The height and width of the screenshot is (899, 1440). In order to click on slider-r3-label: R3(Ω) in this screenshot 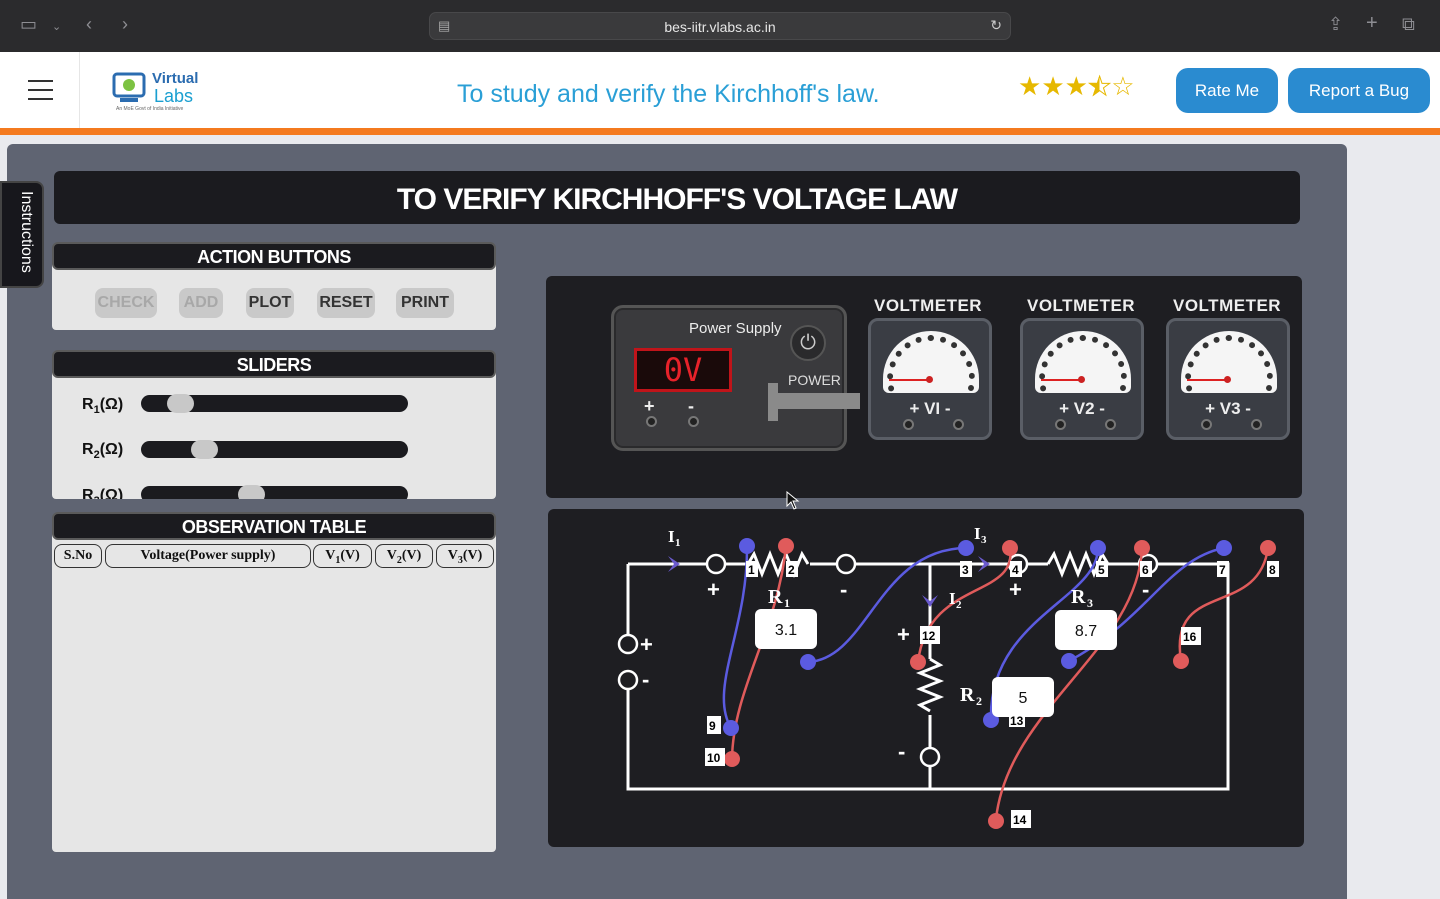, I will do `click(103, 493)`.